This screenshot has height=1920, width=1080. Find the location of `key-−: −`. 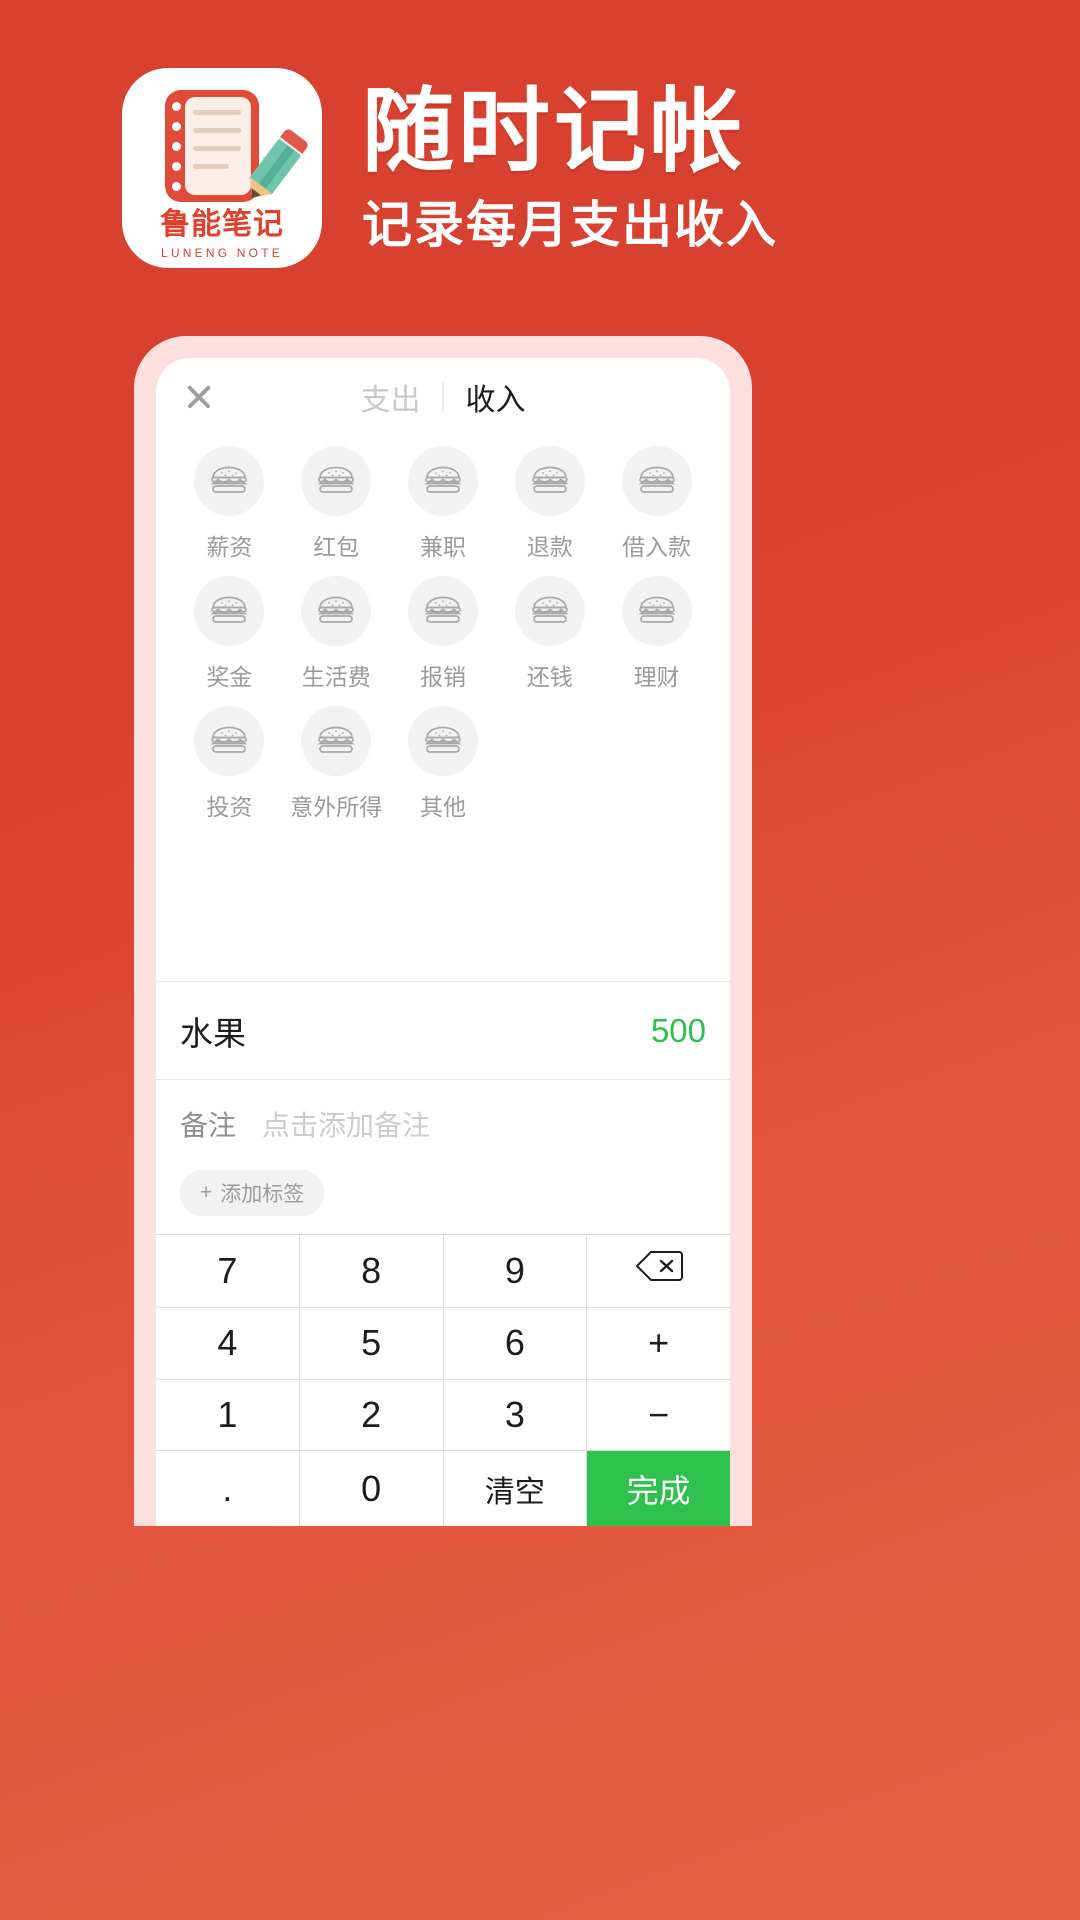

key-−: − is located at coordinates (658, 1415).